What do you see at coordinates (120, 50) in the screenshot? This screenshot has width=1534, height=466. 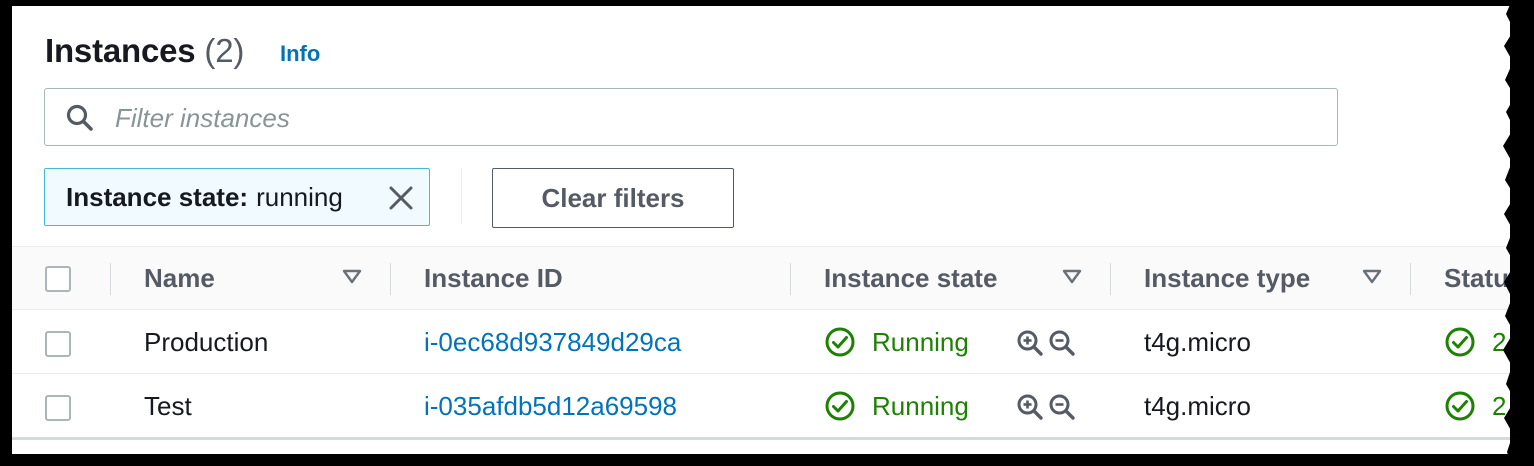 I see `title-text: Instances` at bounding box center [120, 50].